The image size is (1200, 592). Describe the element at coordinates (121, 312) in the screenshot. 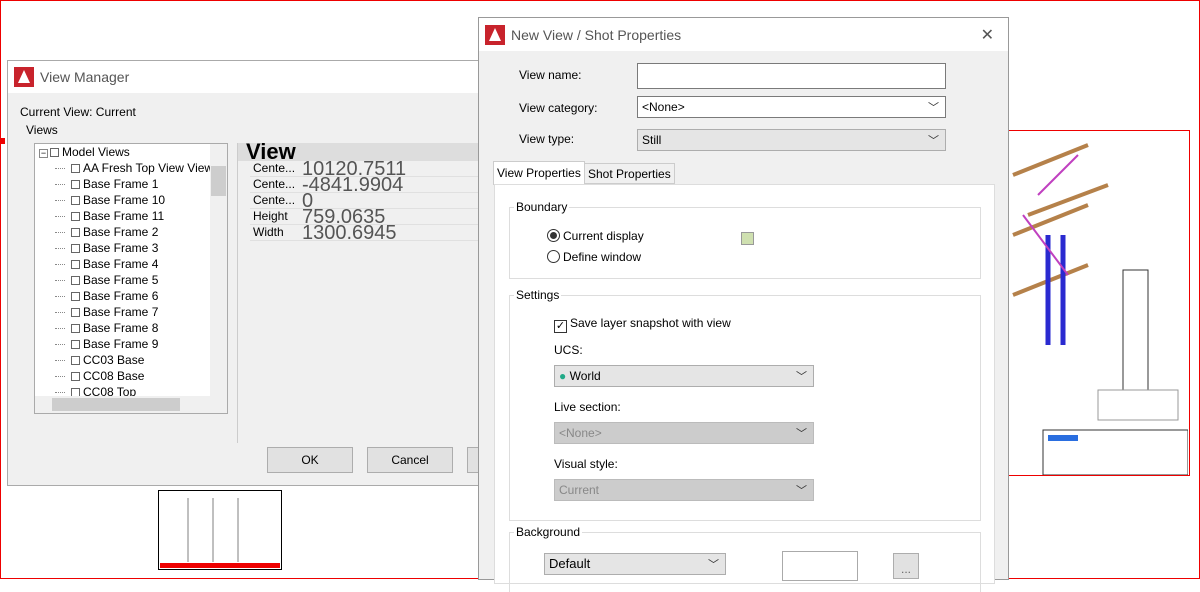

I see `tree-item-label: Base Frame 7` at that location.